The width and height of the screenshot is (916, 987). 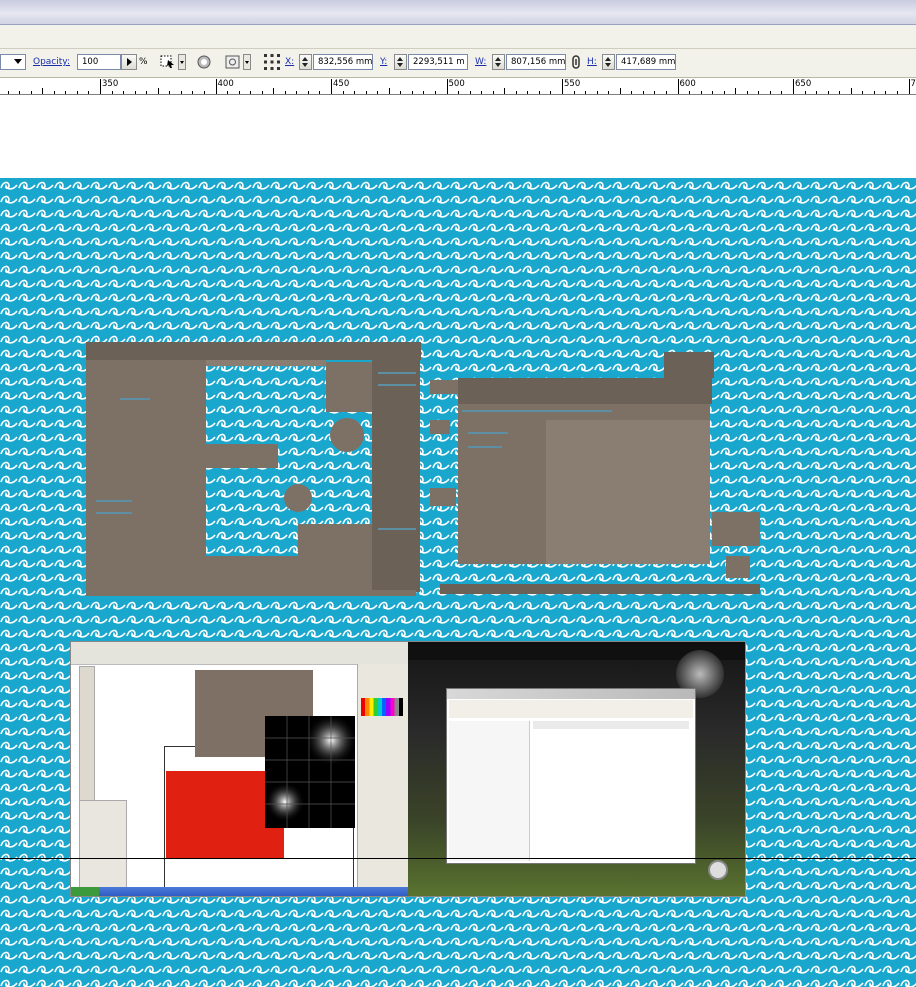 I want to click on ruler-label: 400, so click(x=225, y=84).